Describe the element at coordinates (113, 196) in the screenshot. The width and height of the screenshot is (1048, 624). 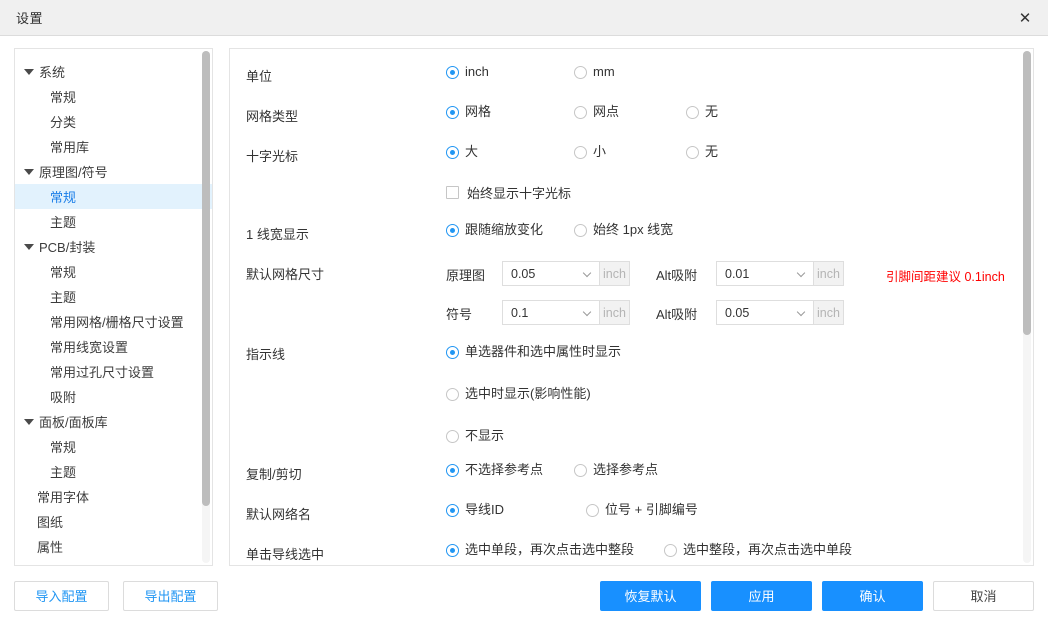
I see `sidebar-item-5: 常规` at that location.